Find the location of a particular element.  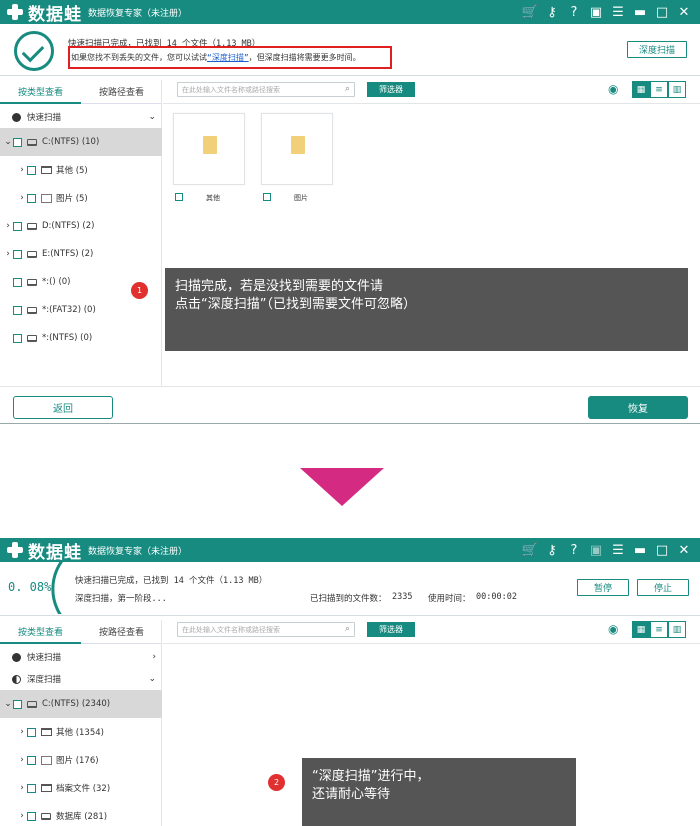

search-placeholder: 在此处输入文件名称或路径搜索 is located at coordinates (231, 89).